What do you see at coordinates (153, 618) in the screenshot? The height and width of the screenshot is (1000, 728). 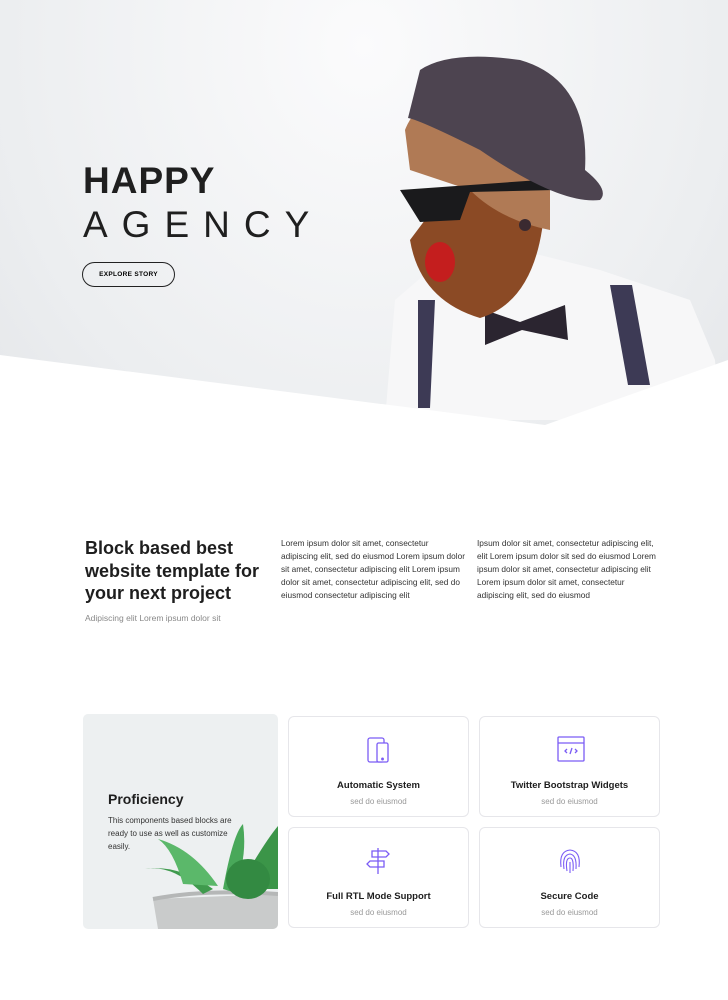 I see `intro-subtitle: Adipiscing elit Lorem ipsum dolor sit` at bounding box center [153, 618].